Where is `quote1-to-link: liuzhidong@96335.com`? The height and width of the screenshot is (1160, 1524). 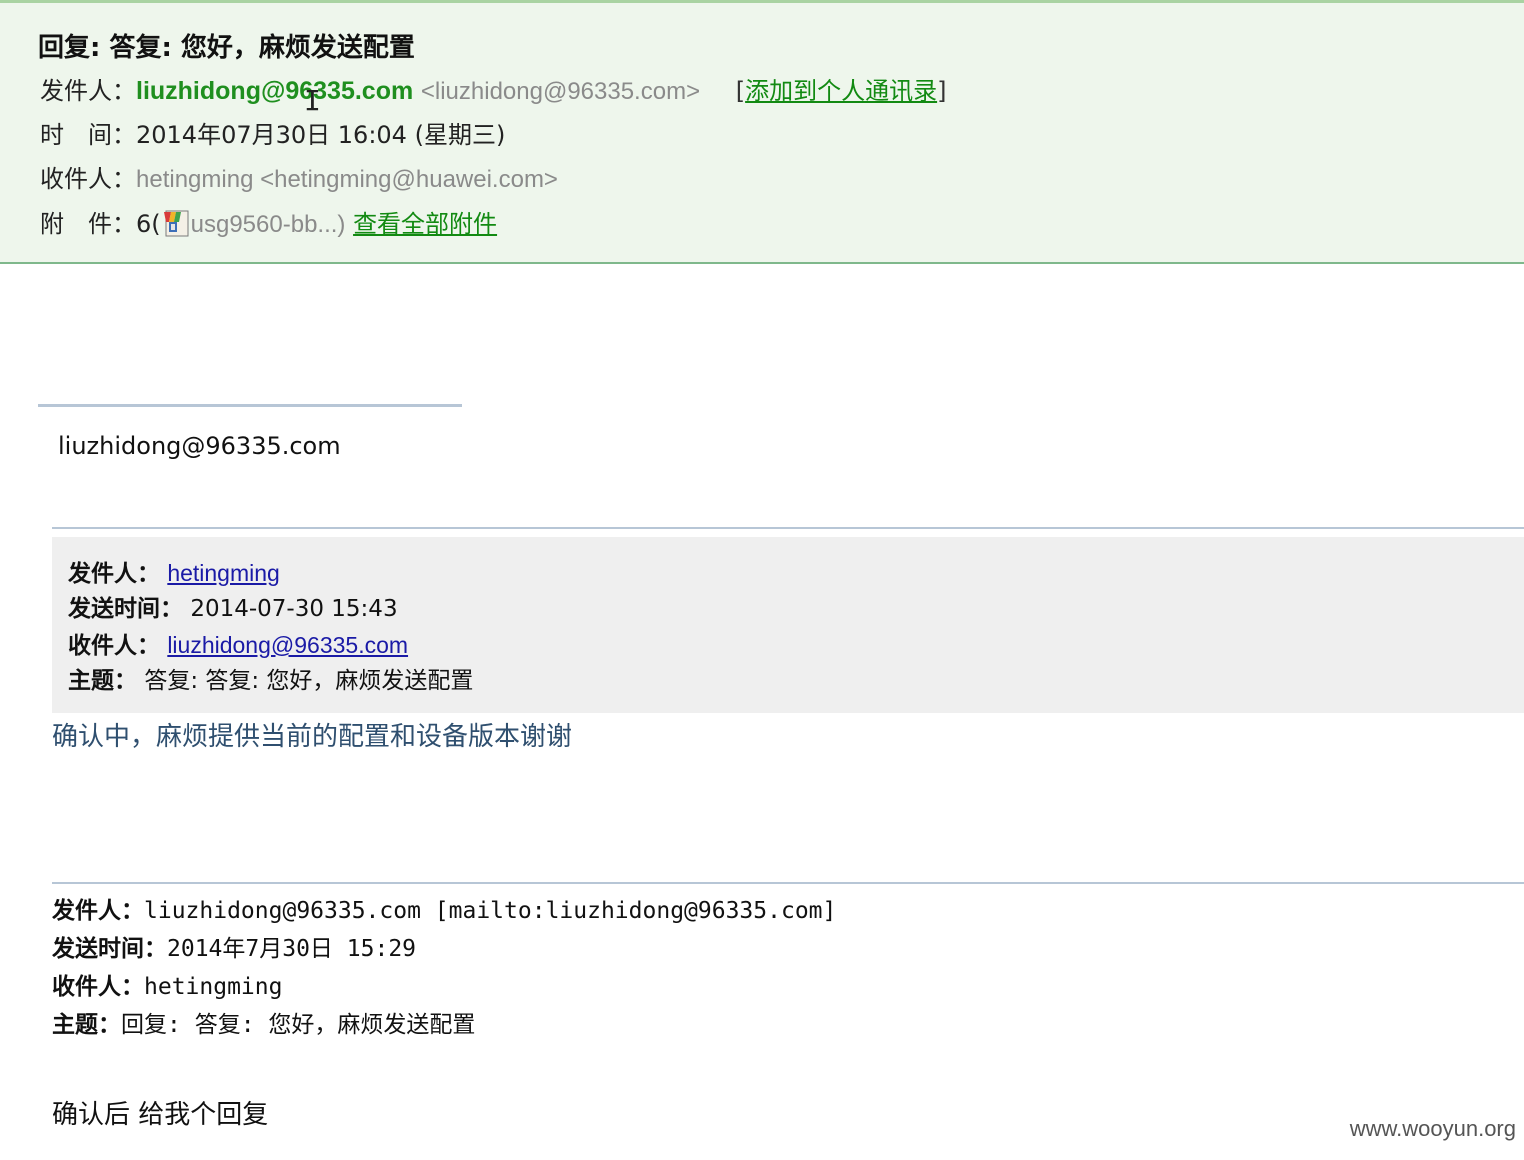
quote1-to-link: liuzhidong@96335.com is located at coordinates (287, 645).